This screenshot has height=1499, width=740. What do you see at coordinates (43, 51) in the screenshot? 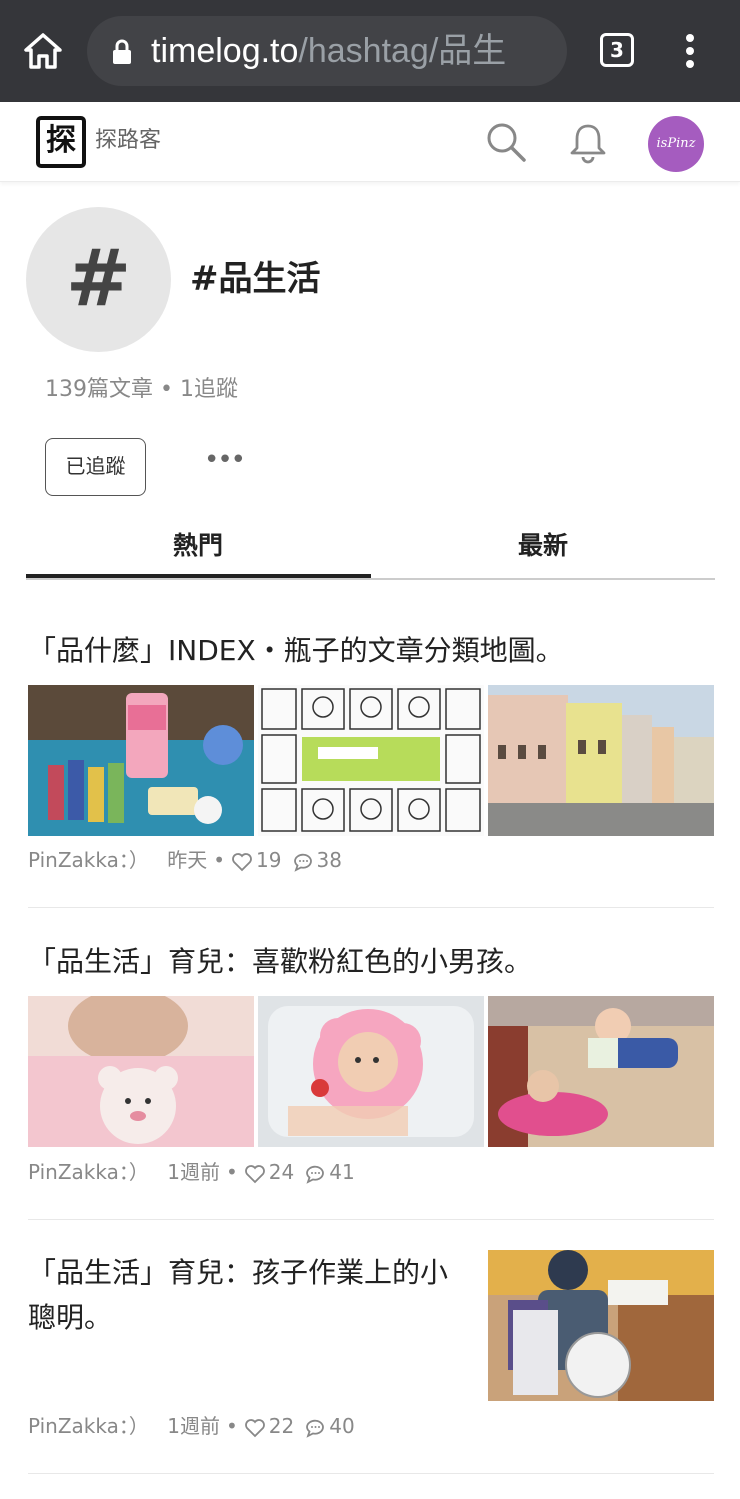
I see `home-icon` at bounding box center [43, 51].